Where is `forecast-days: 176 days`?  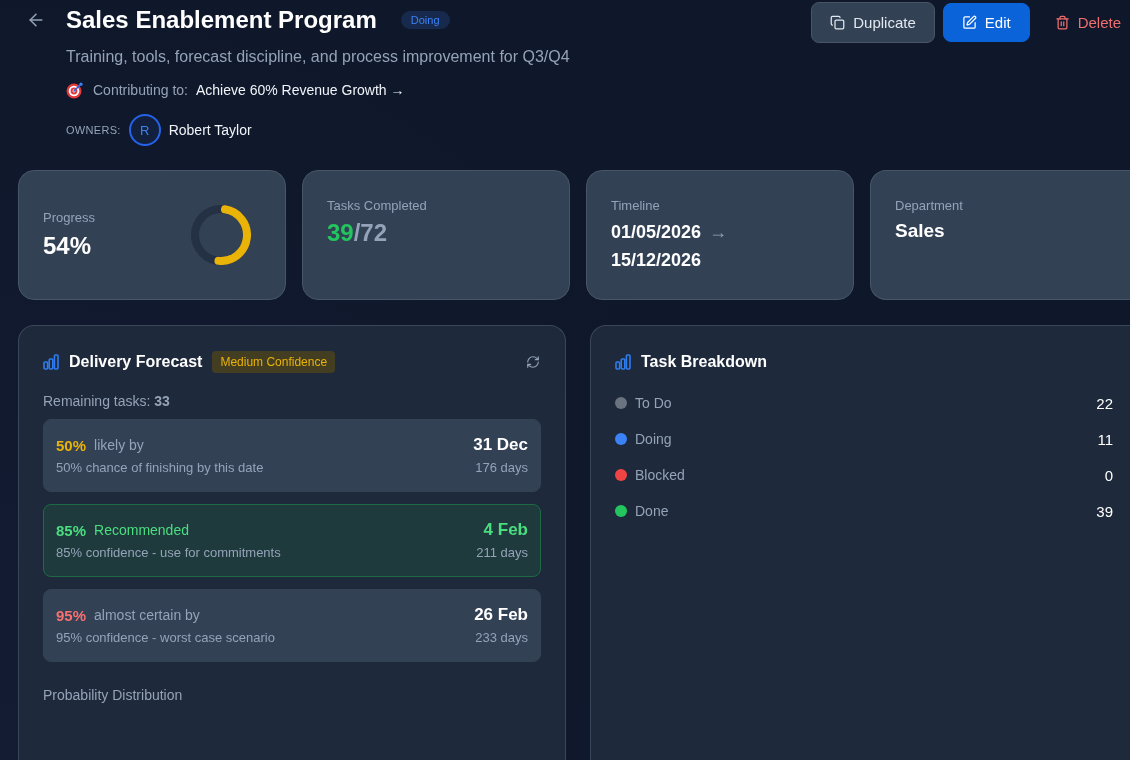 forecast-days: 176 days is located at coordinates (501, 468).